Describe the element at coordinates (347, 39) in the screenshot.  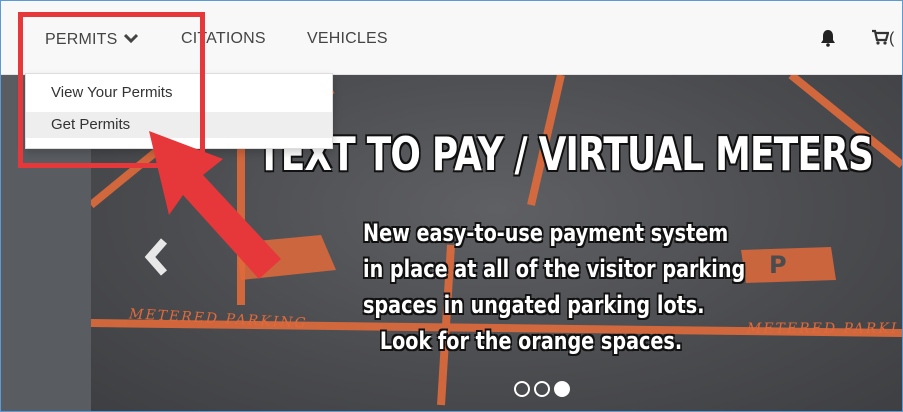
I see `nav-vehicles: VEHICLES` at that location.